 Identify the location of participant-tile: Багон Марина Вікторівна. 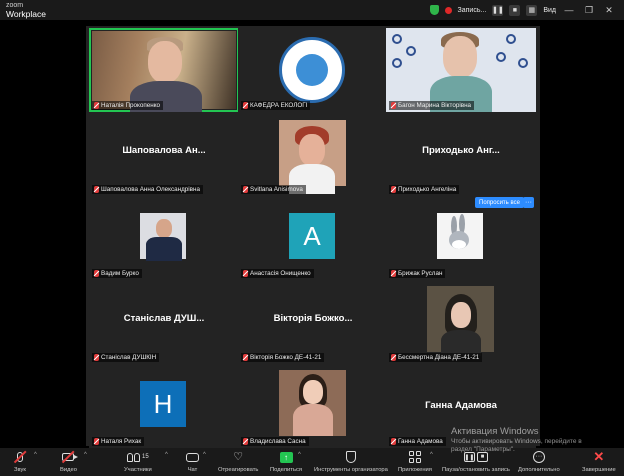
(461, 70).